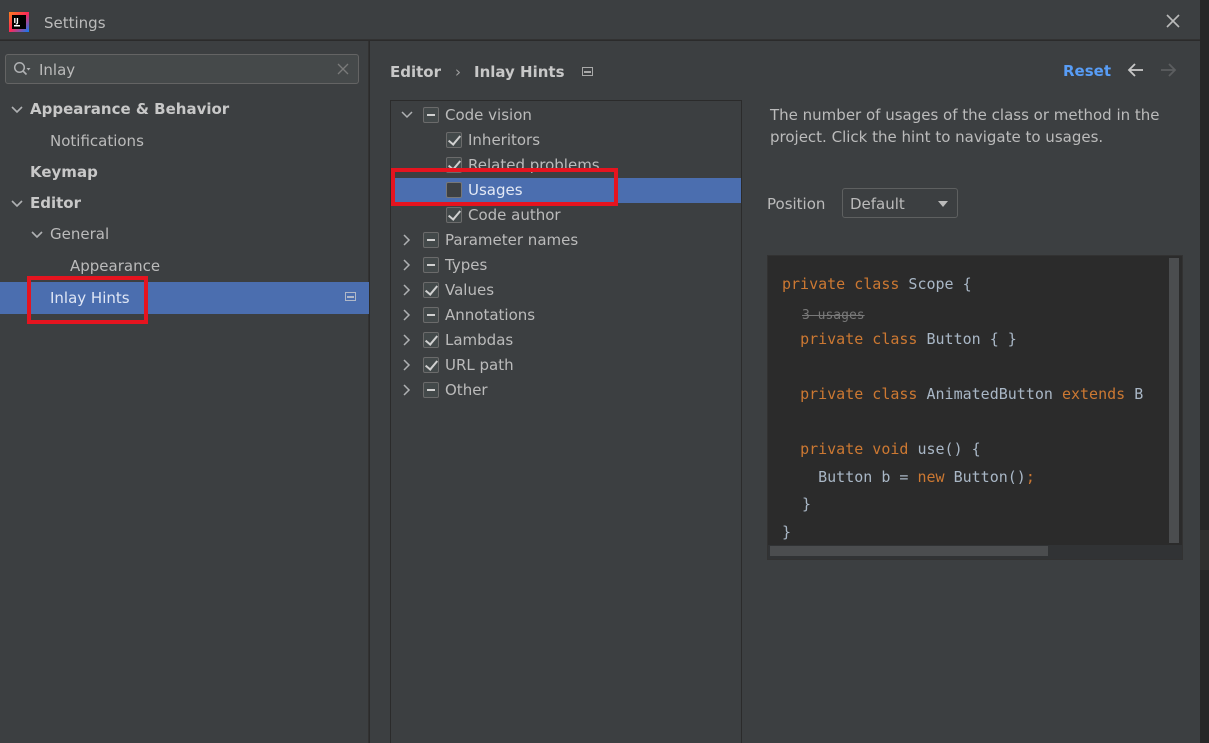 The height and width of the screenshot is (743, 1209). What do you see at coordinates (566, 365) in the screenshot?
I see `tree-item-url-path: URL path` at bounding box center [566, 365].